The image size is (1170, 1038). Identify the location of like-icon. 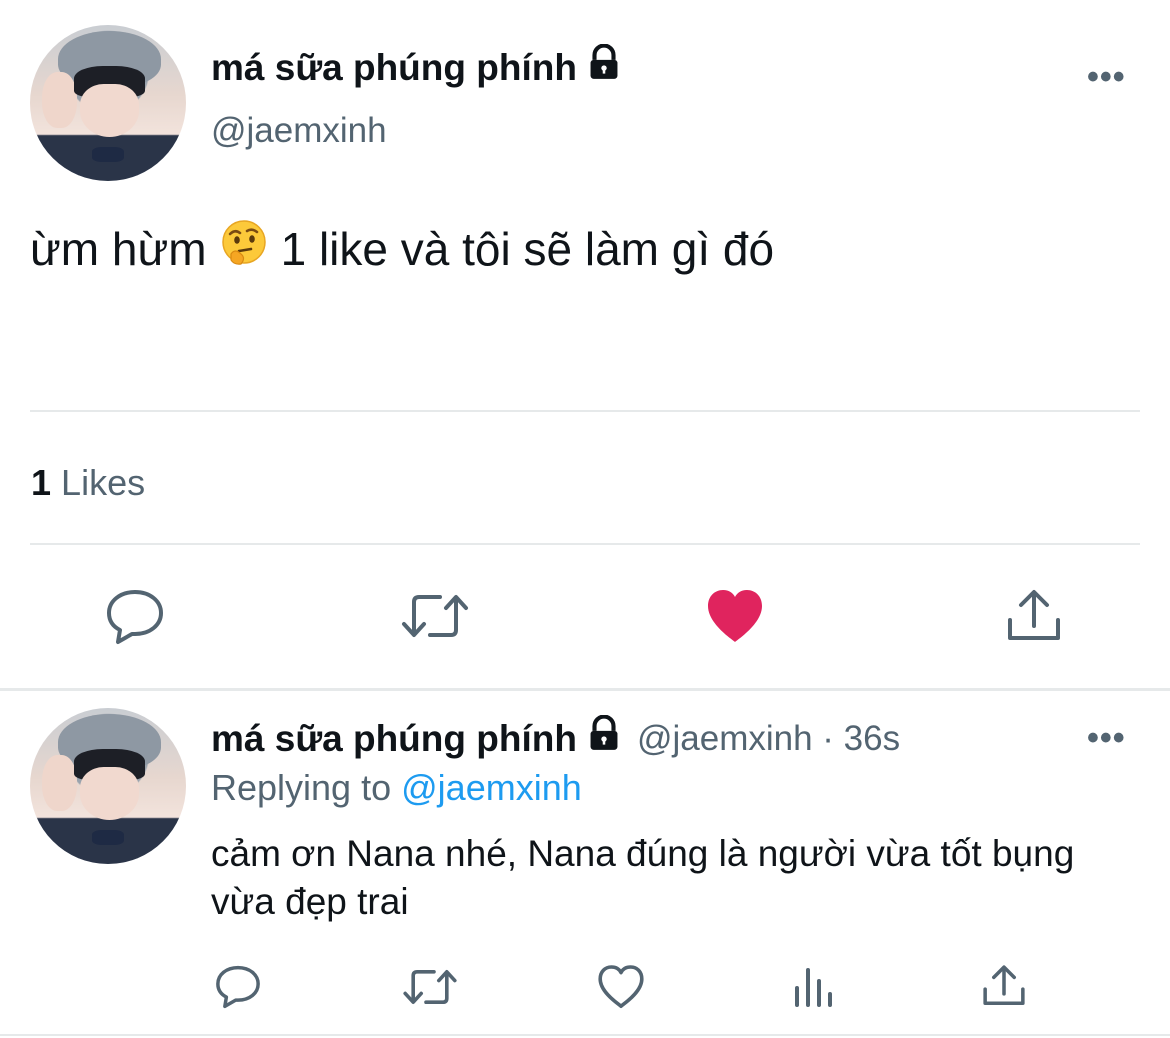
(621, 989).